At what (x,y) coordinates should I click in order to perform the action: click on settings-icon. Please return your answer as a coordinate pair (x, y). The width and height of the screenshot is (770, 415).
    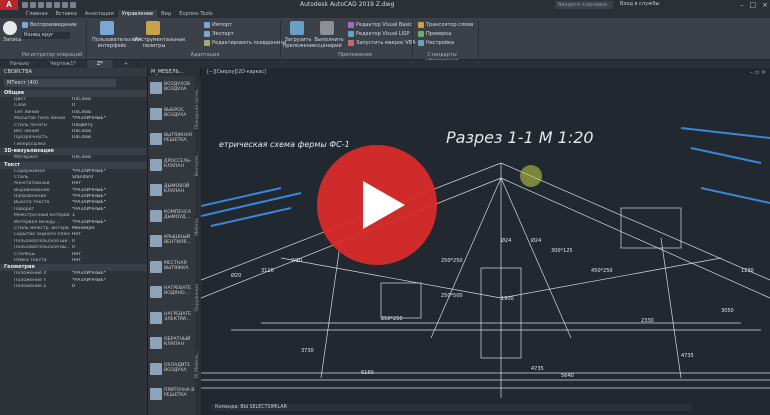
    Looking at the image, I should click on (421, 43).